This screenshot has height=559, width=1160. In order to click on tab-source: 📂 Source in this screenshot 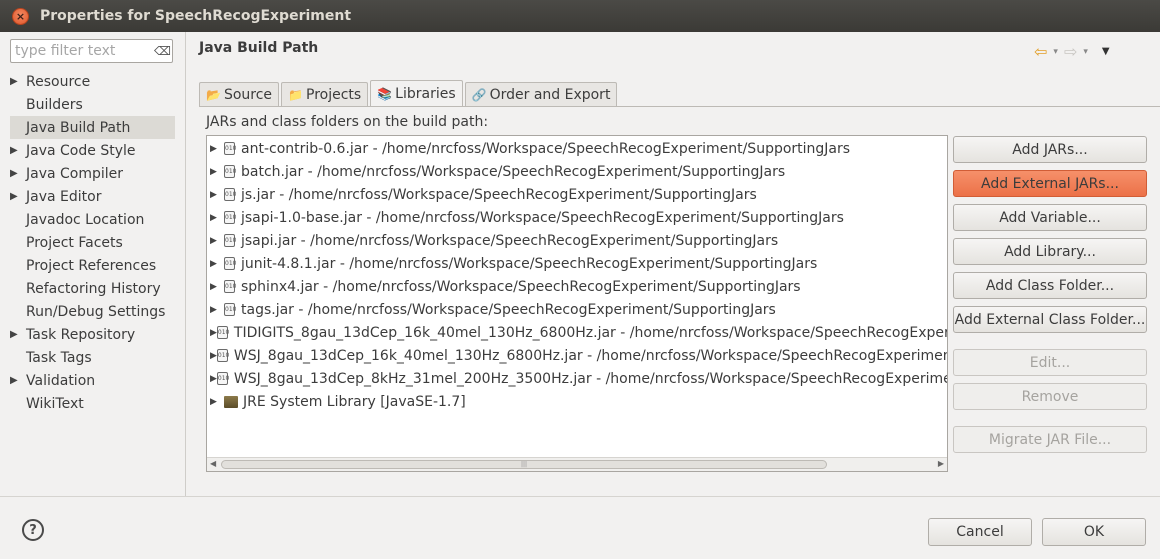, I will do `click(239, 94)`.